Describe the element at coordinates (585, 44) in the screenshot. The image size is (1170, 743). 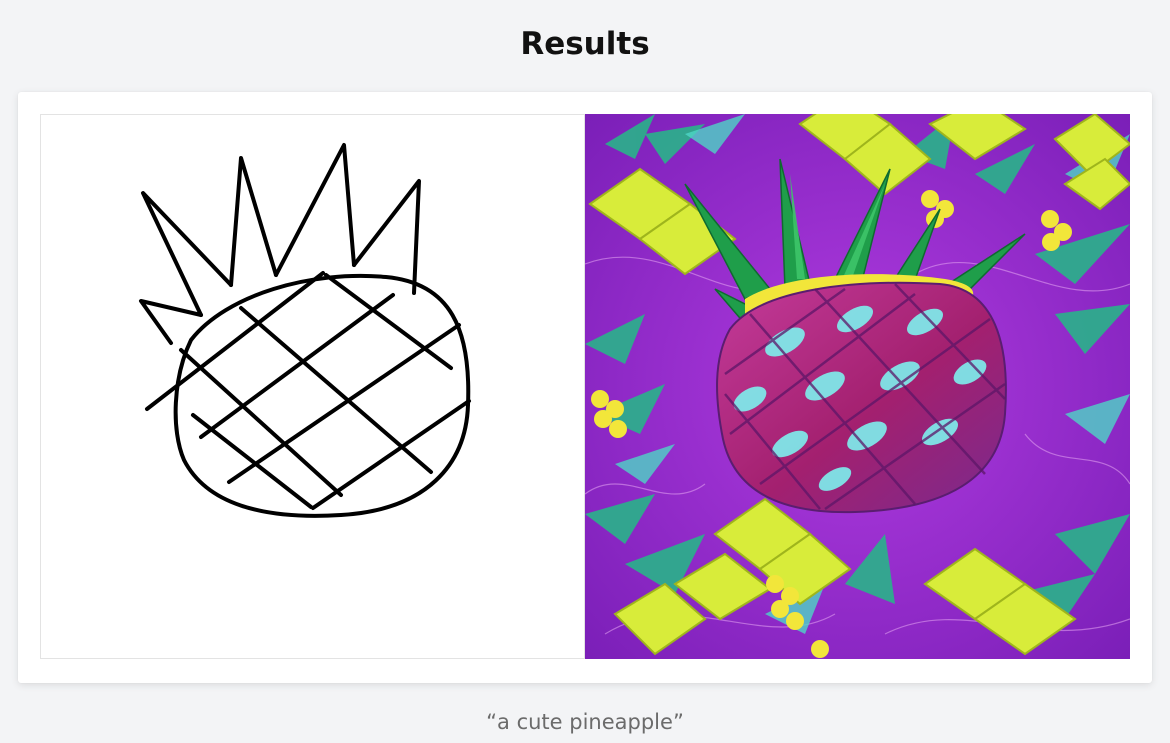
I see `page-title: Results` at that location.